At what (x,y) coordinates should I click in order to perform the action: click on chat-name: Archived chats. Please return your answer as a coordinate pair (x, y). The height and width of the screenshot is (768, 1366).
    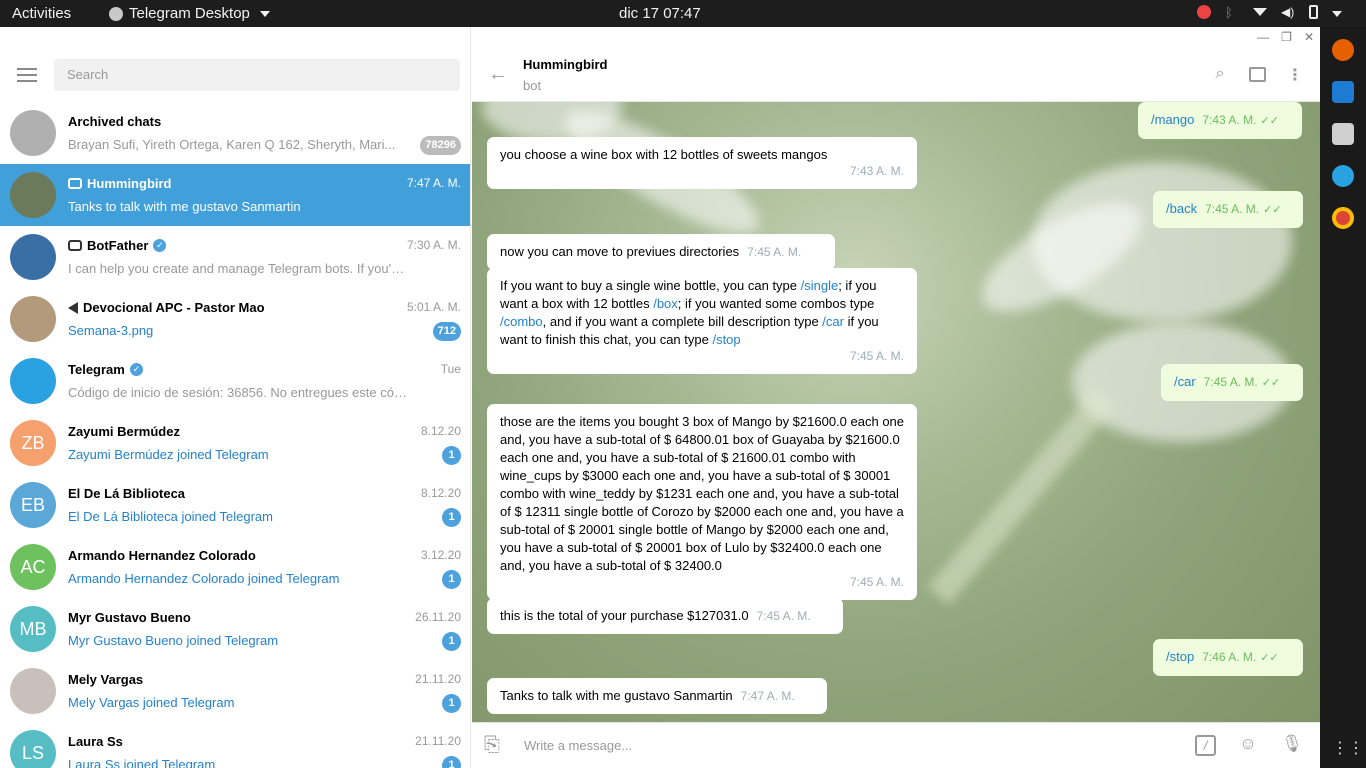
    Looking at the image, I should click on (115, 121).